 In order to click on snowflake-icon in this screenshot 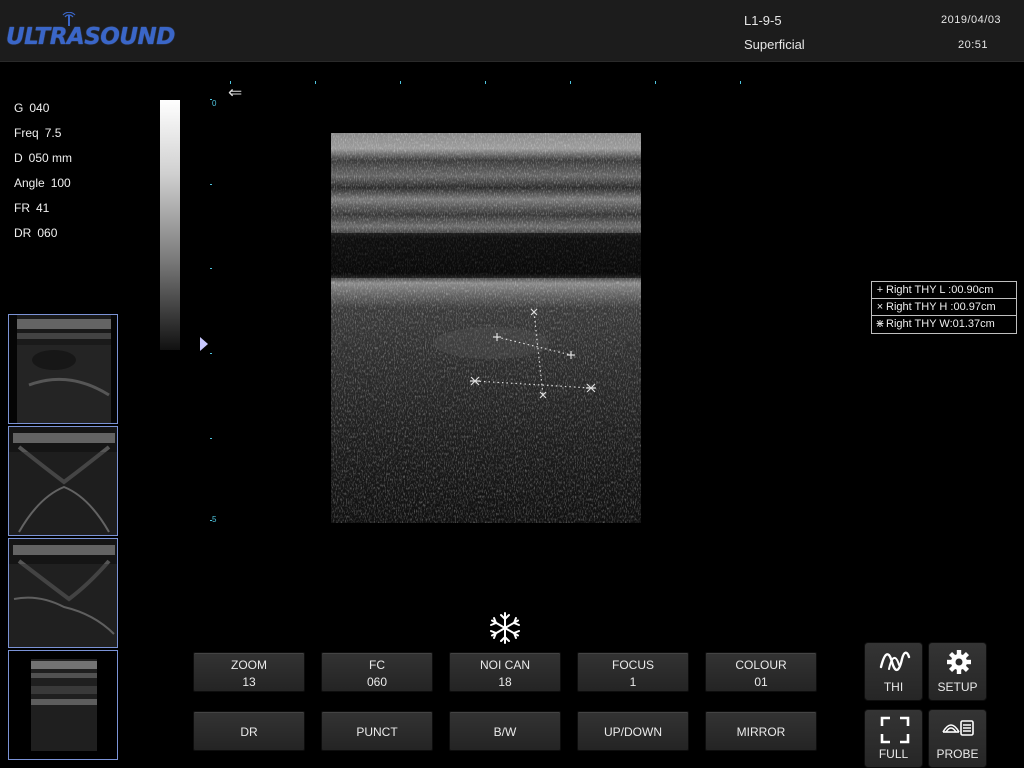, I will do `click(505, 628)`.